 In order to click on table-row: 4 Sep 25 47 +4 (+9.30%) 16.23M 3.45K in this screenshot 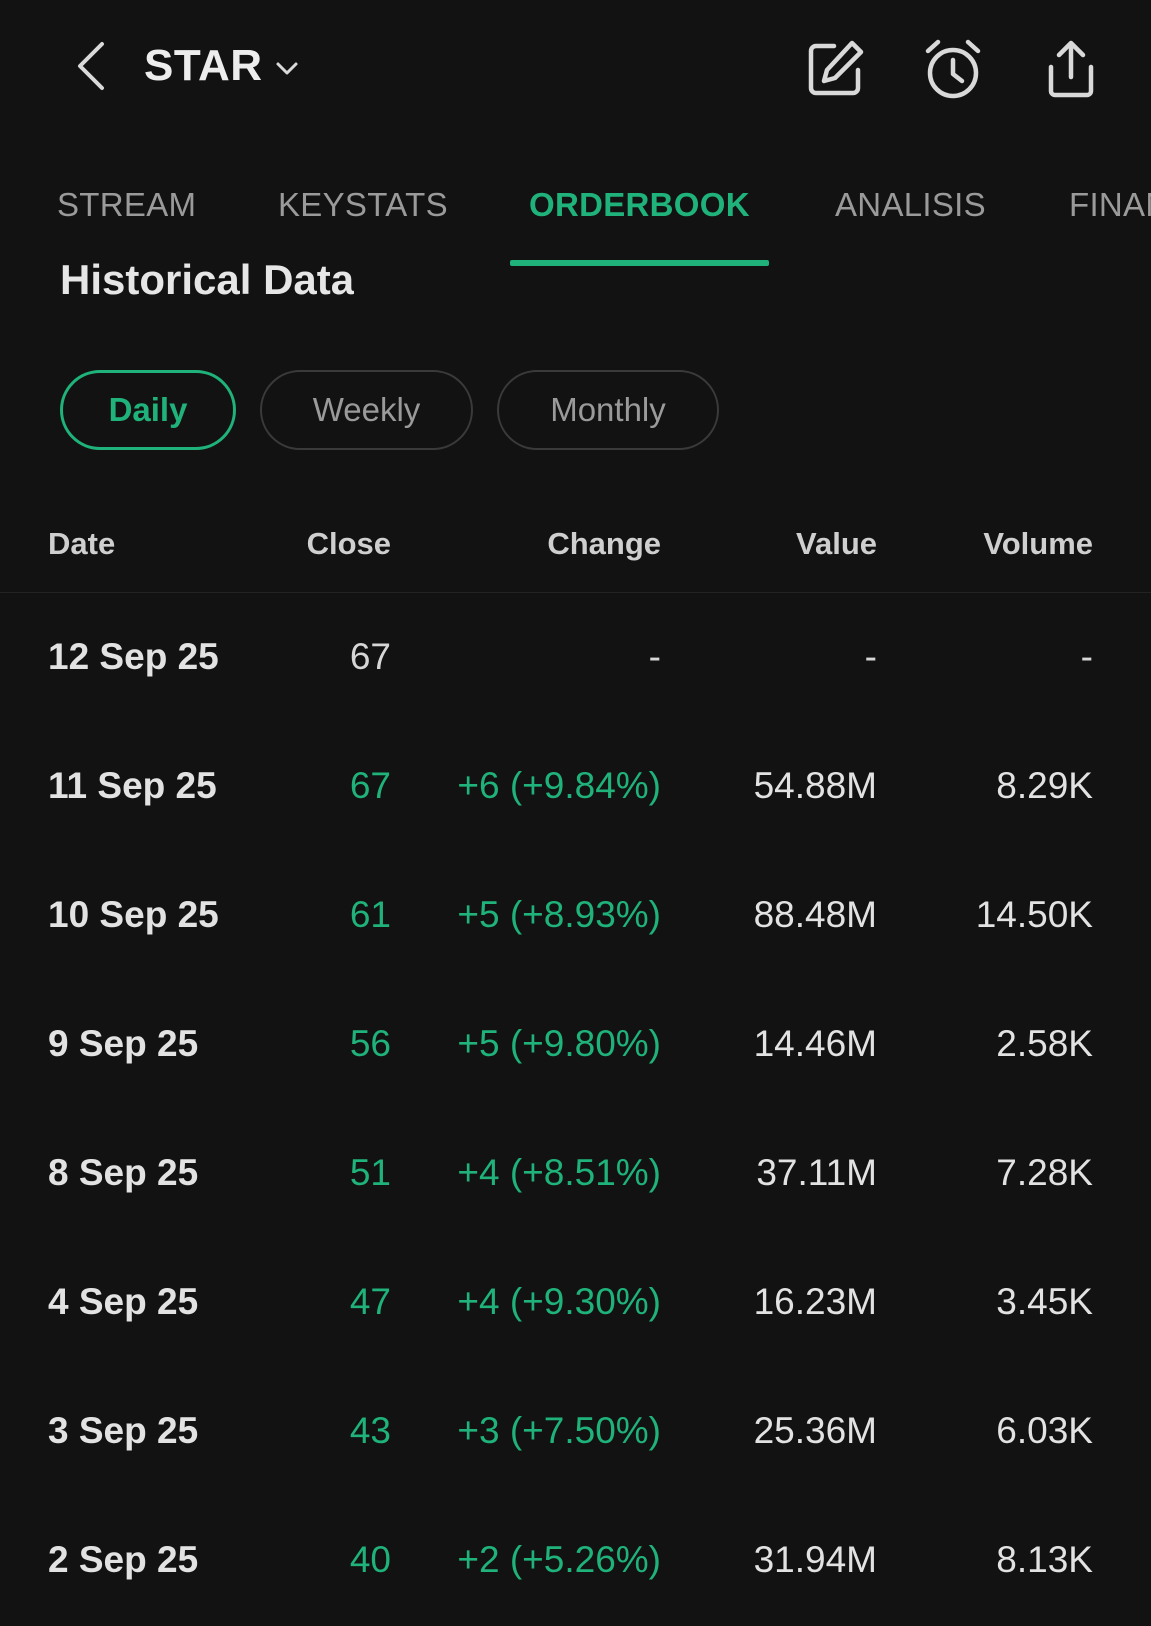, I will do `click(575, 1303)`.